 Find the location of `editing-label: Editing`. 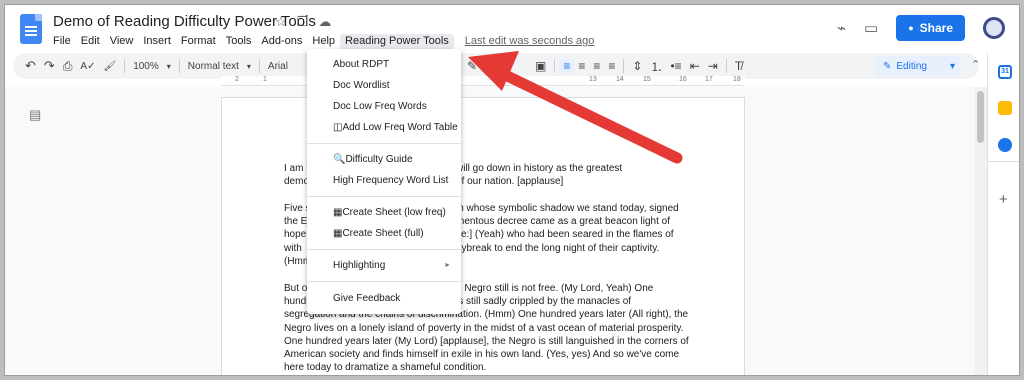

editing-label: Editing is located at coordinates (911, 66).